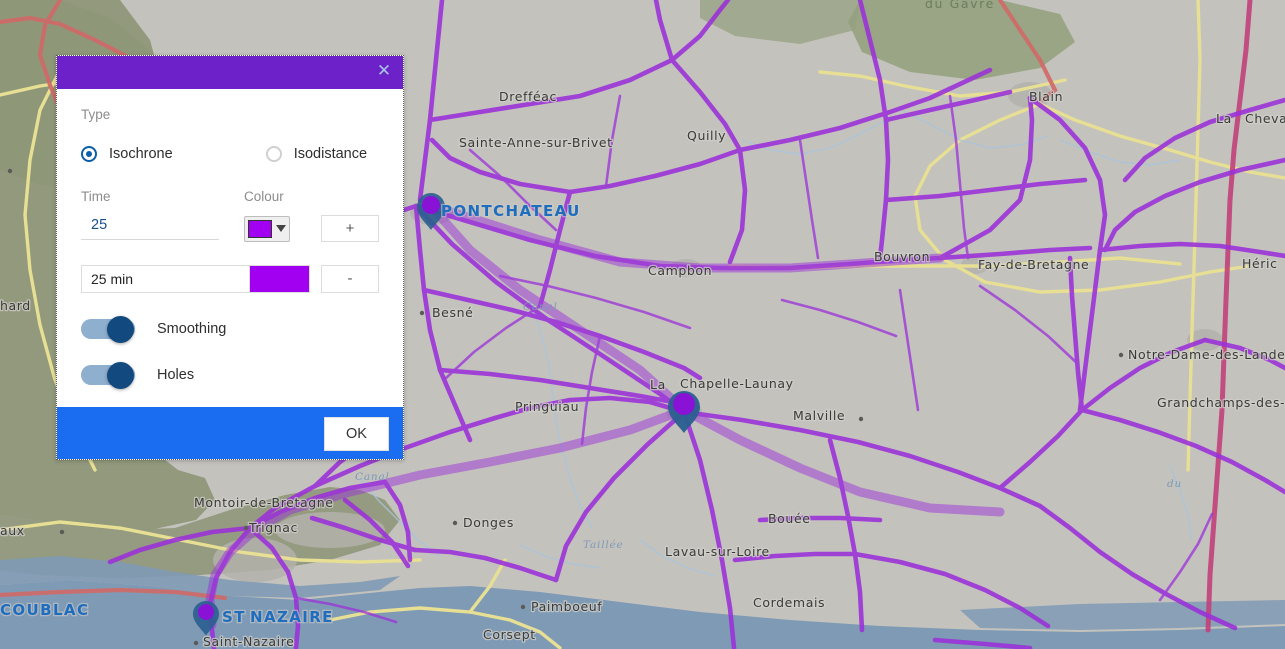  I want to click on map-label: ST, so click(234, 617).